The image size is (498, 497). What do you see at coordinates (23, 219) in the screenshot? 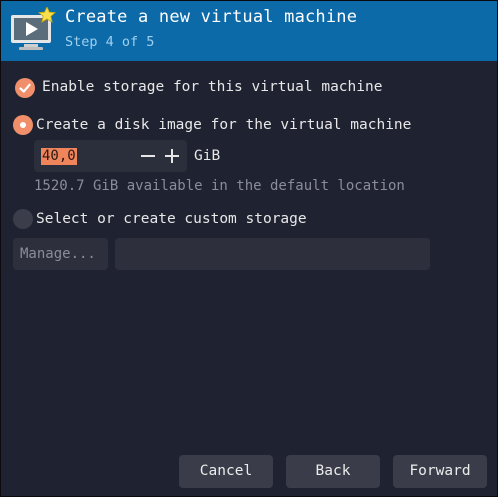
I see `custom-storage-radio` at bounding box center [23, 219].